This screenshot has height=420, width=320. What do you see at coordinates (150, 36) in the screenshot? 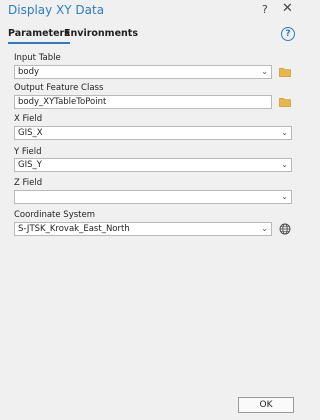
I see `tab-bar: Parameters Environments` at bounding box center [150, 36].